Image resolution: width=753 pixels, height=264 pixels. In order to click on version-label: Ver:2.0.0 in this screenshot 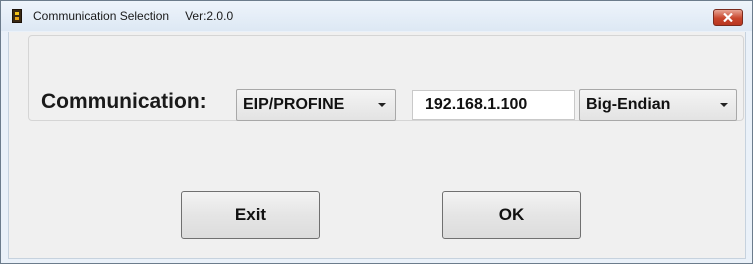, I will do `click(209, 16)`.